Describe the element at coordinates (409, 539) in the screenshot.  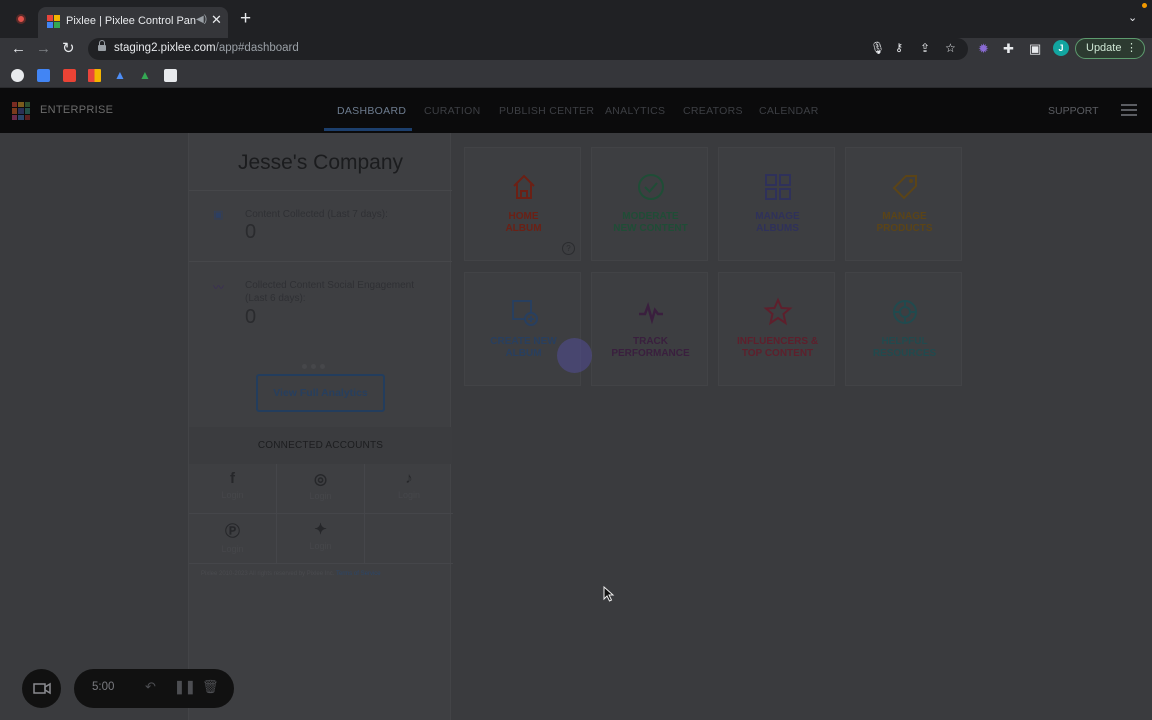
I see `empty-cell` at that location.